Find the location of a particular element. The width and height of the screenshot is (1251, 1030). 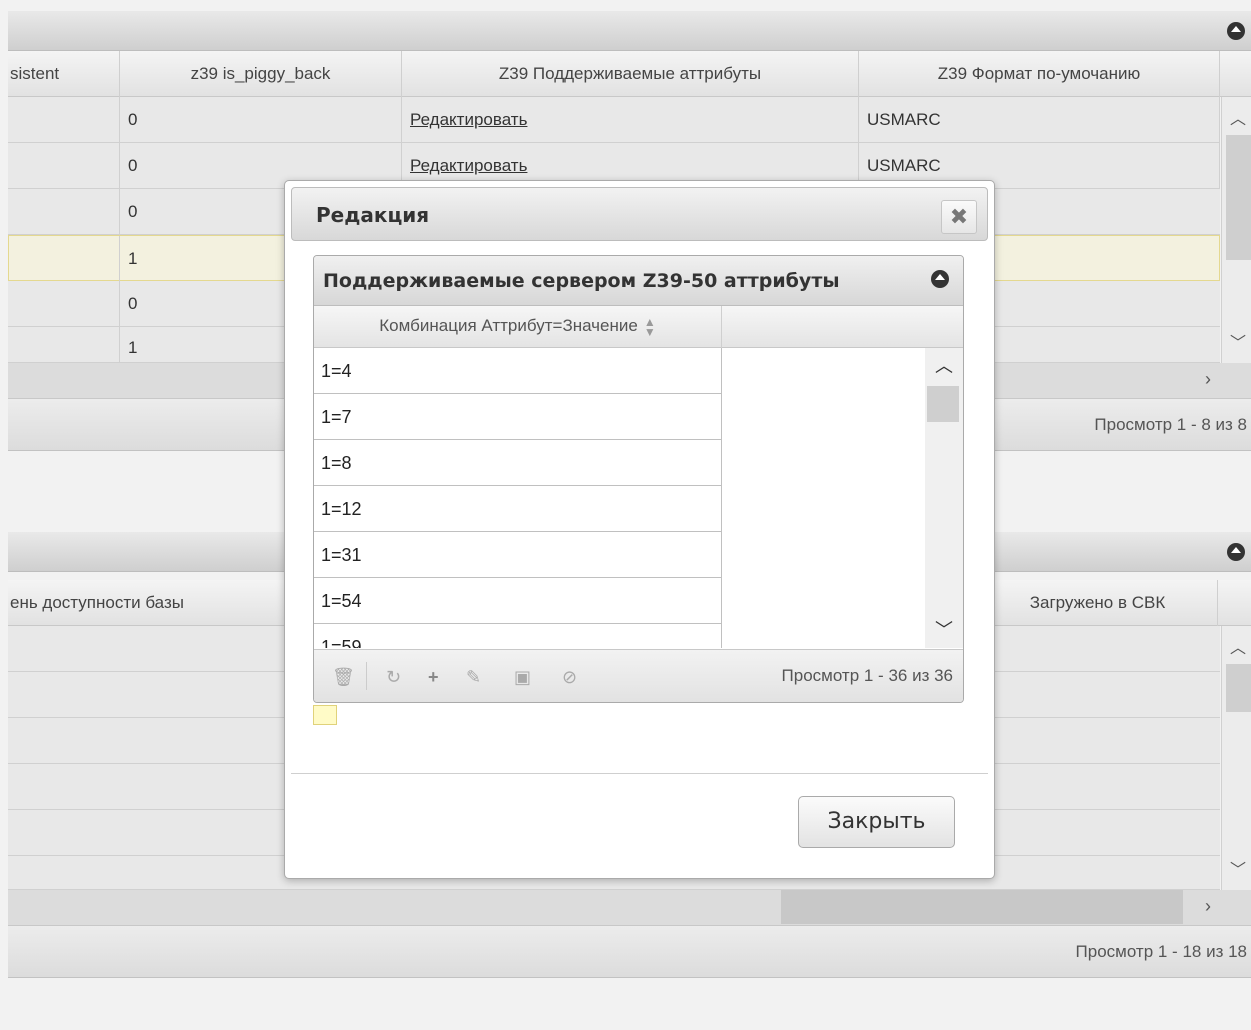

column-header-supported-attributes: Z39 Поддерживаемые аттрибуты is located at coordinates (630, 74).